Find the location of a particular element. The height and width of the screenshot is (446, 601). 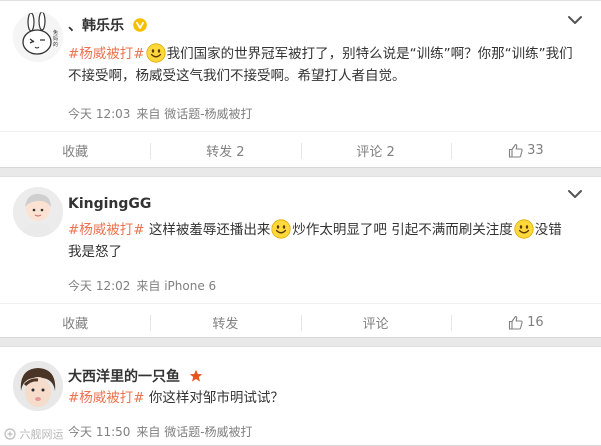

post-source: 来自 iPhone 6 is located at coordinates (176, 286).